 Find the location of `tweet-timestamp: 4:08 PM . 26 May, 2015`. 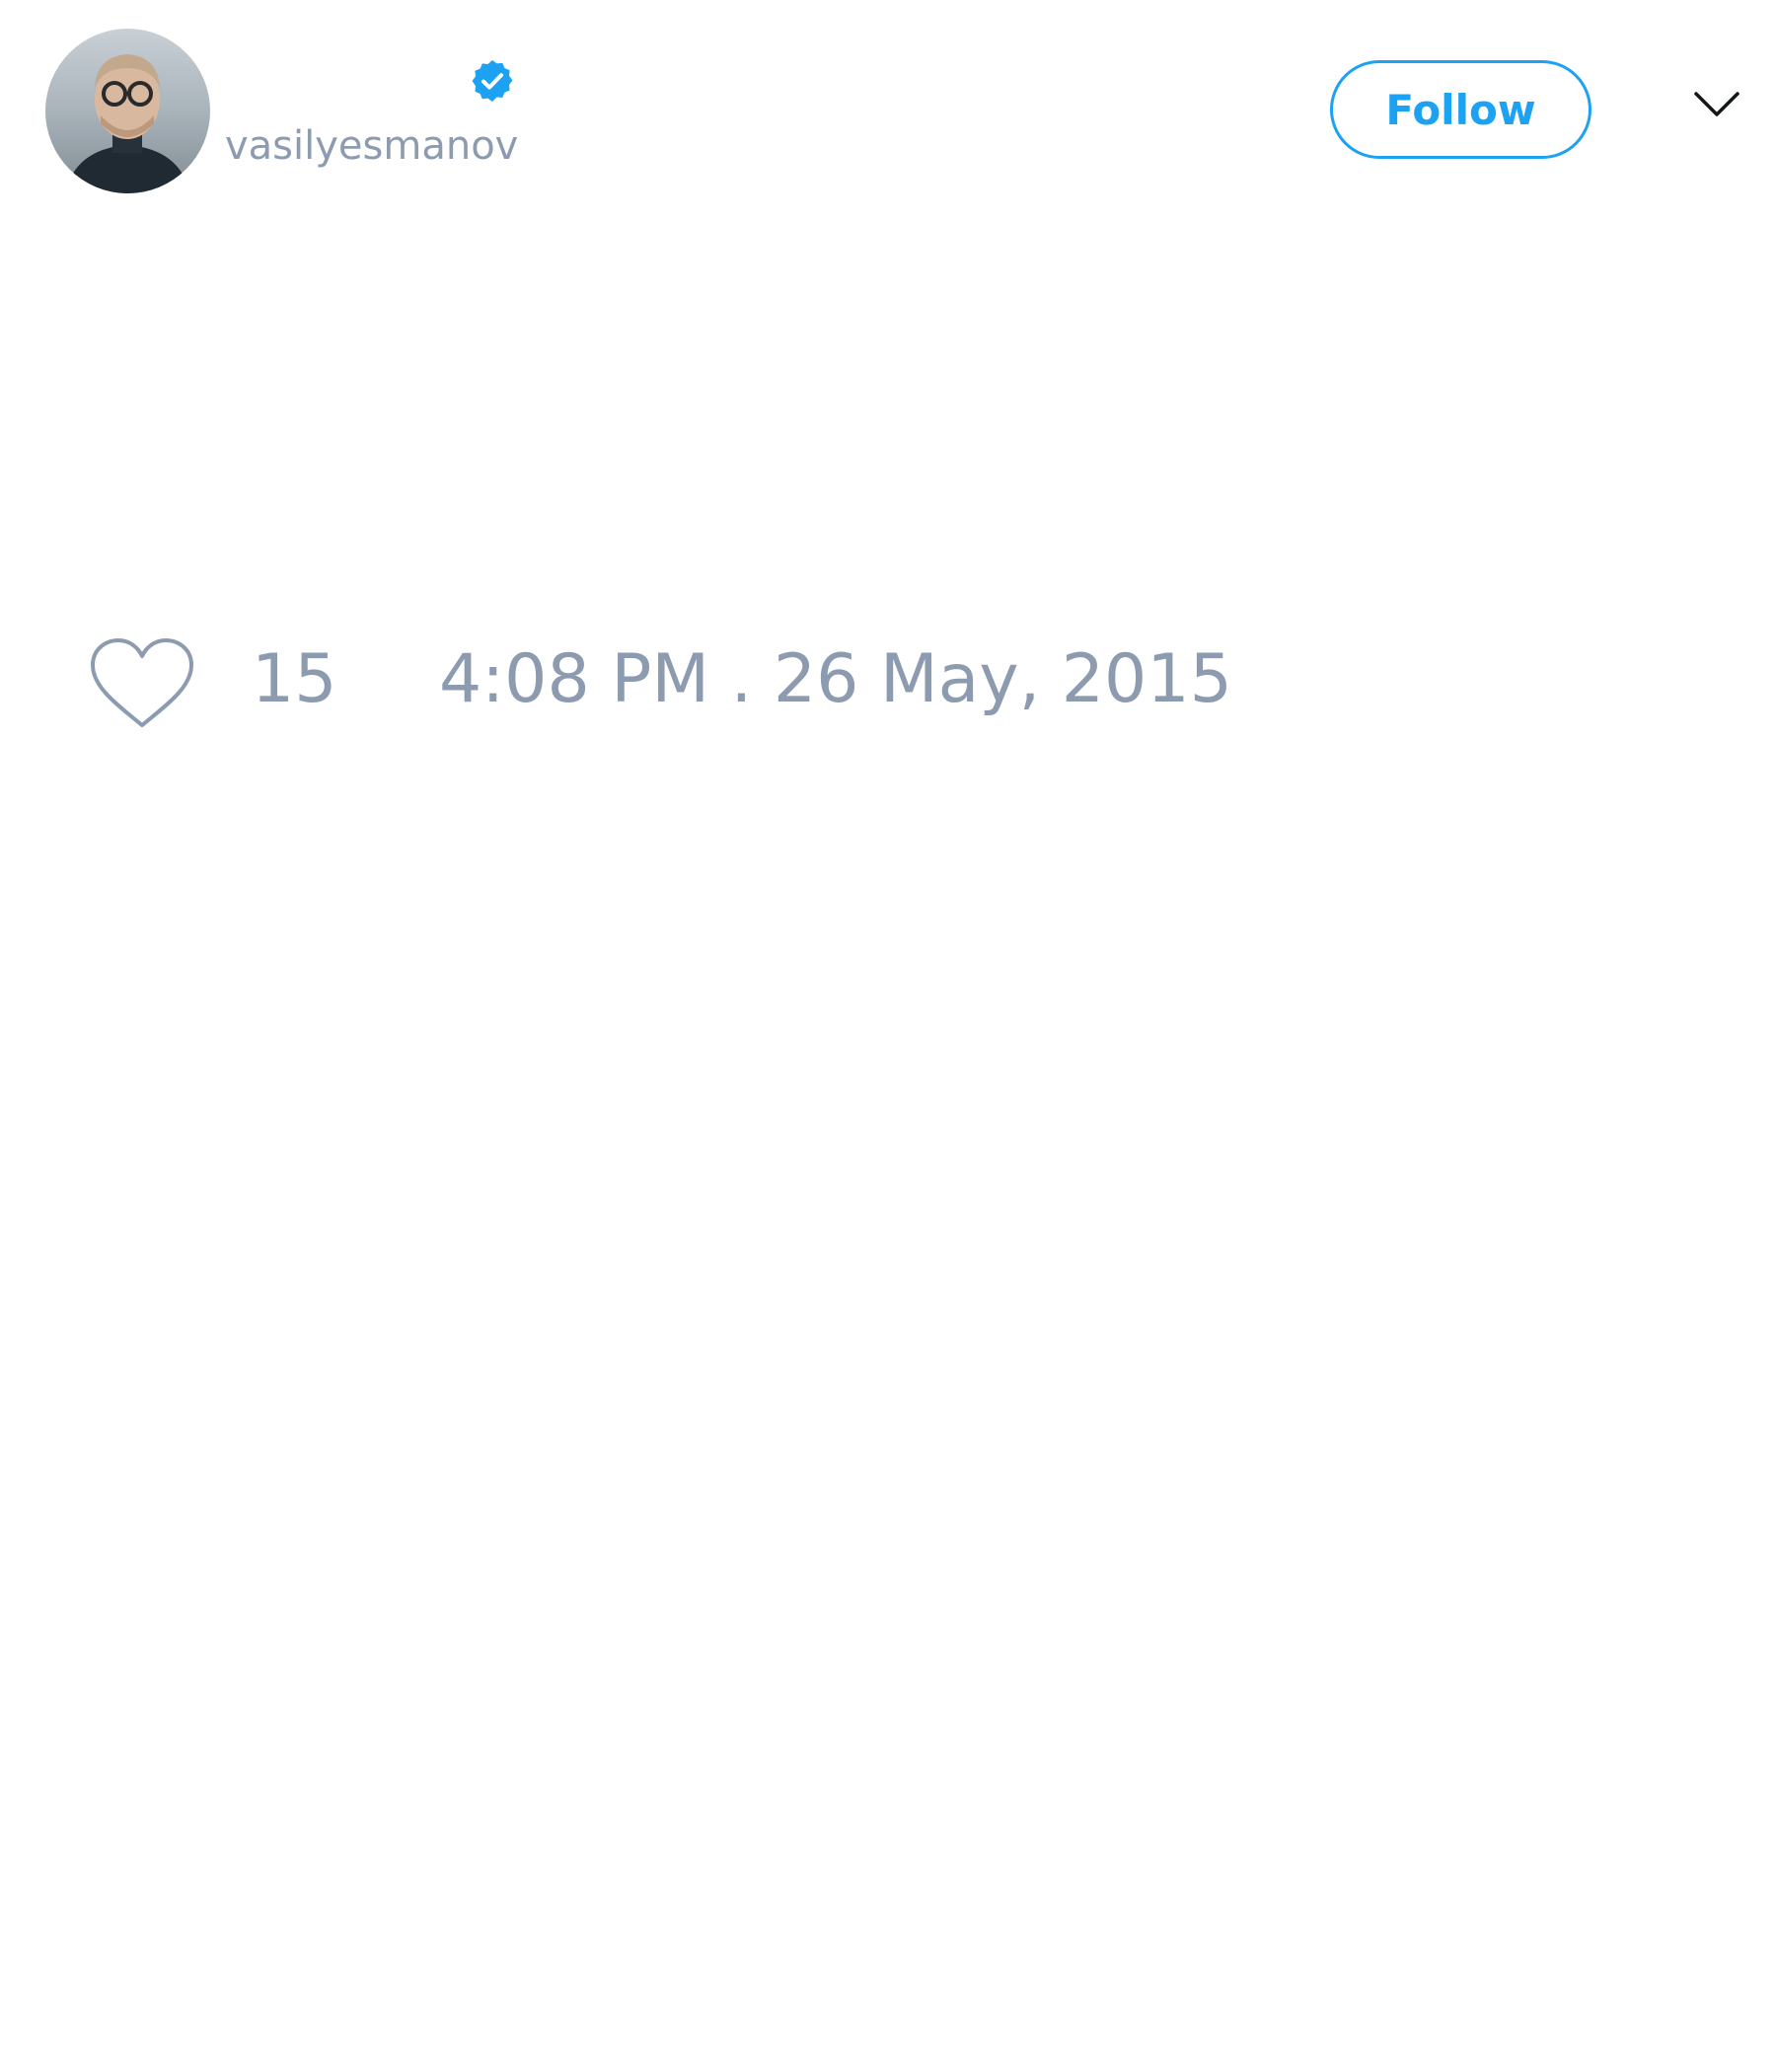

tweet-timestamp: 4:08 PM . 26 May, 2015 is located at coordinates (836, 680).